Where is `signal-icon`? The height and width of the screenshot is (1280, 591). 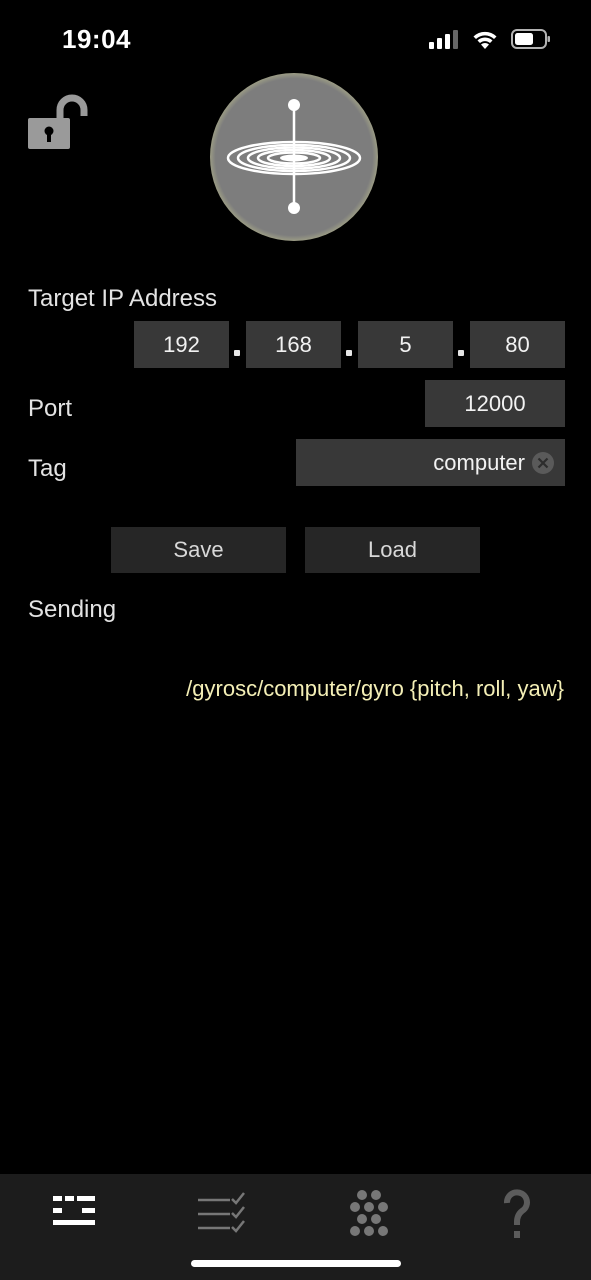 signal-icon is located at coordinates (443, 39).